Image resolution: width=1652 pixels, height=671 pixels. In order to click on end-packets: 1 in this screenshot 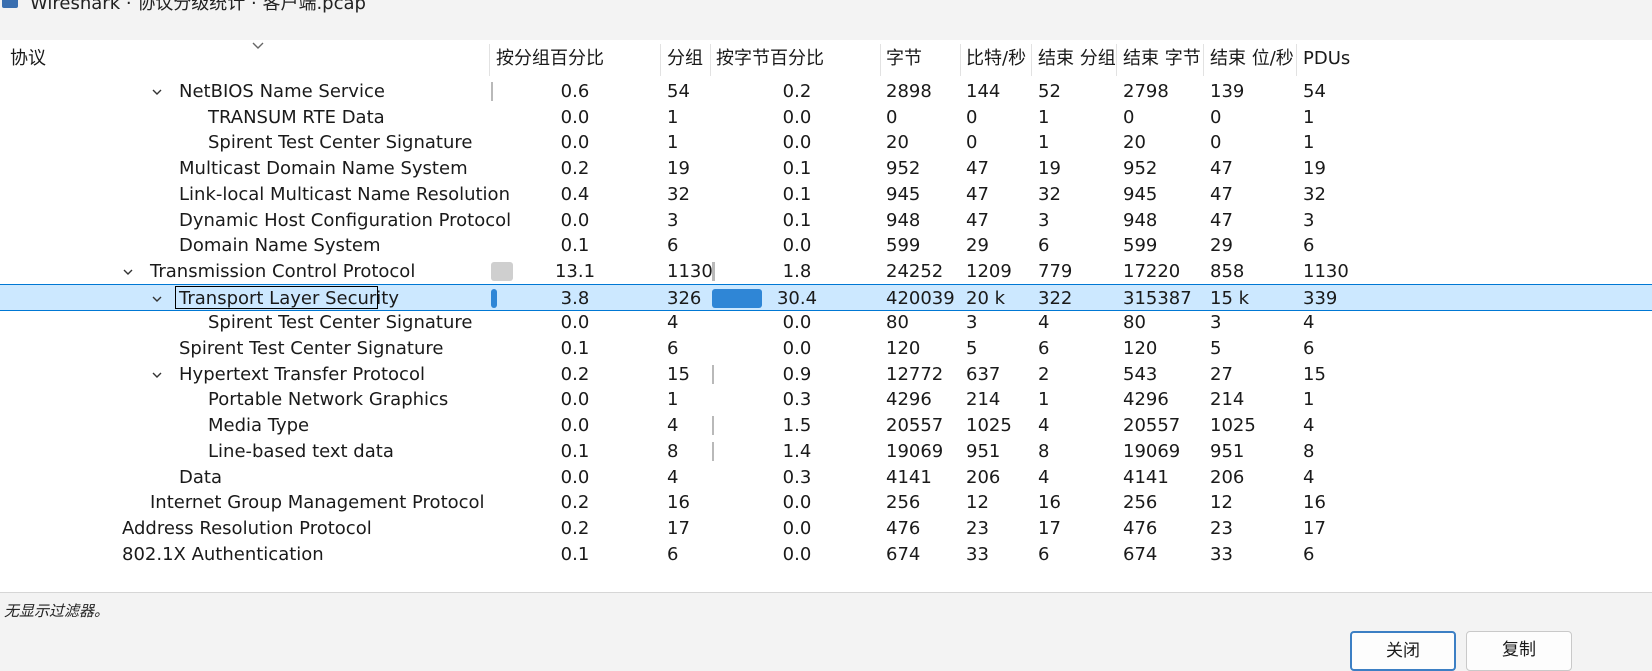, I will do `click(1044, 117)`.